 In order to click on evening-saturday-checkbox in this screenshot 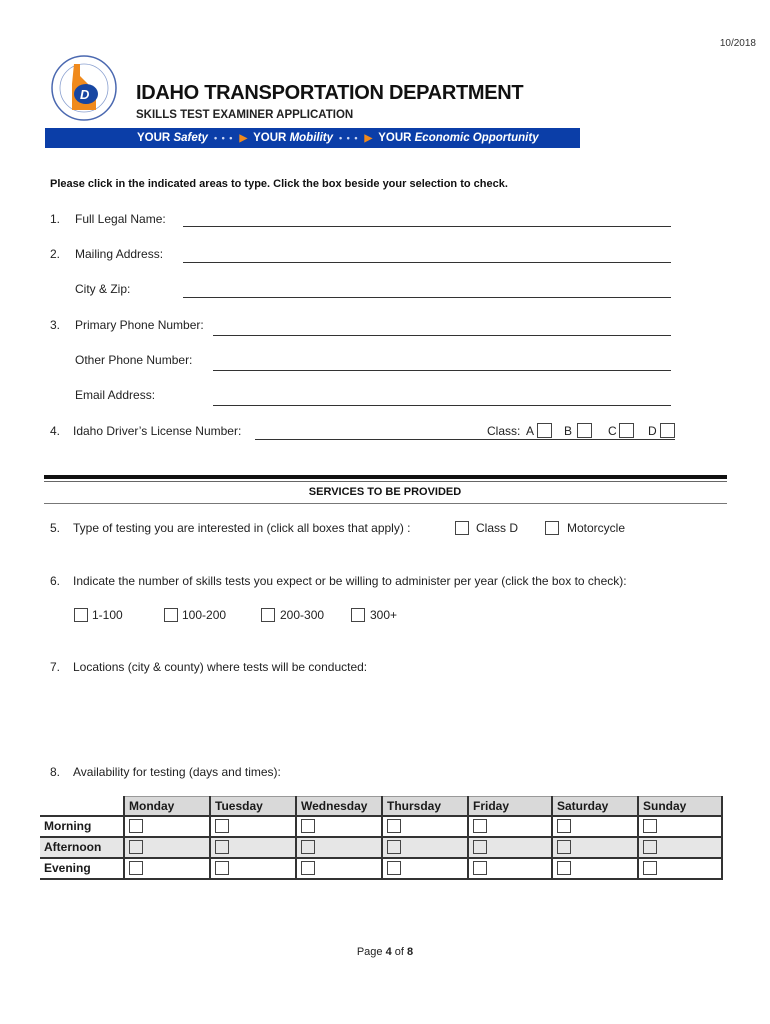, I will do `click(564, 867)`.